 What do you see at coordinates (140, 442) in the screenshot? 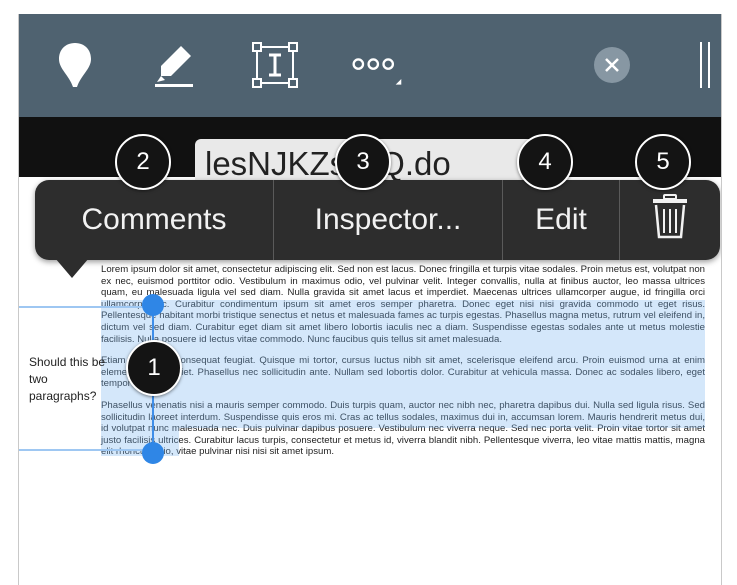
I see `text-selection-highlight-tail` at bounding box center [140, 442].